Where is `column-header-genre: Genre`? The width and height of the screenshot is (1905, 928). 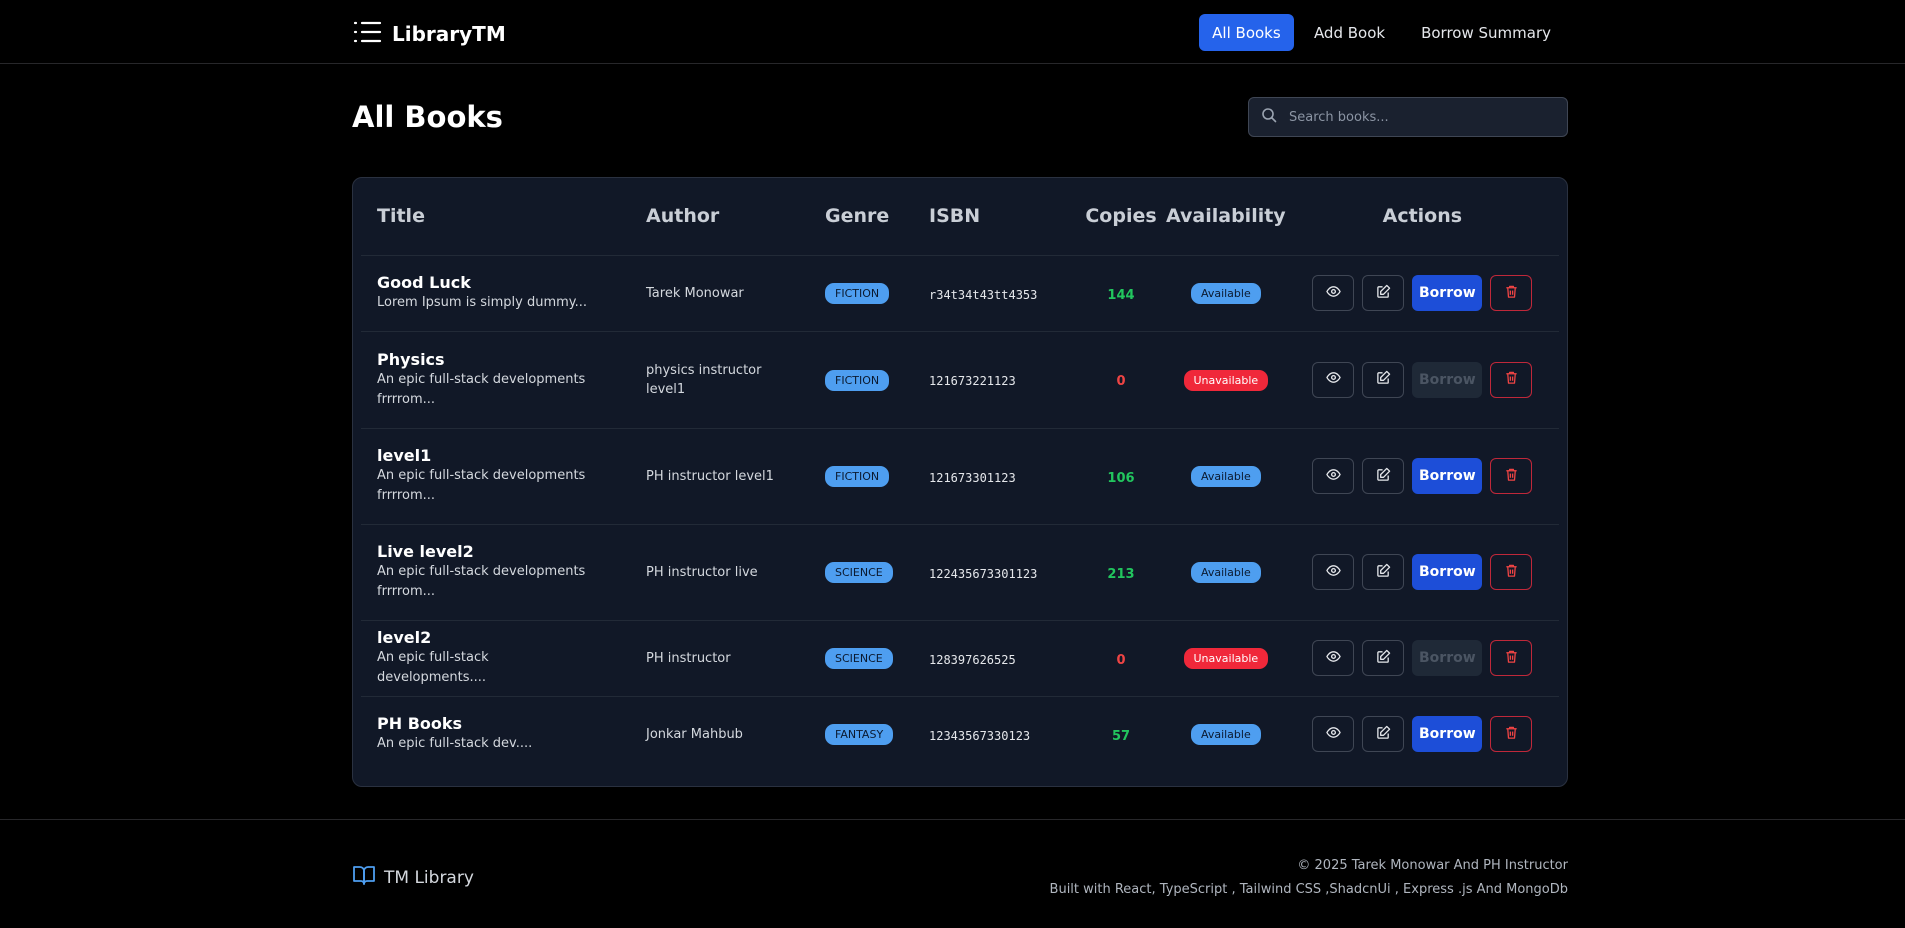 column-header-genre: Genre is located at coordinates (877, 217).